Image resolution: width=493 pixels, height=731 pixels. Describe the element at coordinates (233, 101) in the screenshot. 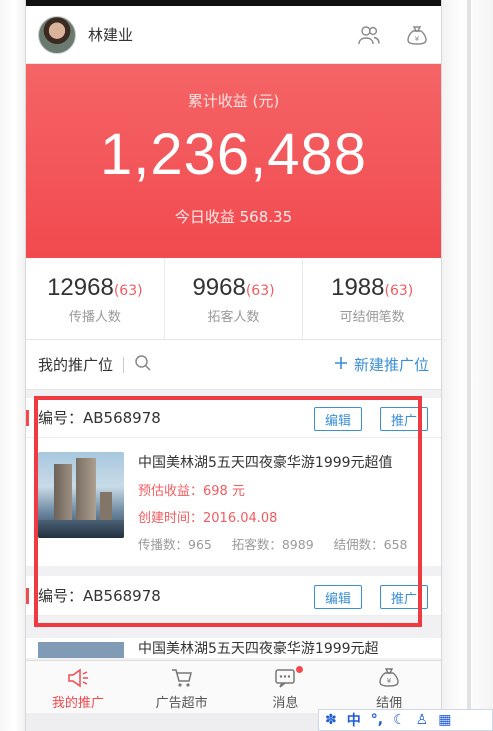

I see `earnings-title: 累计收益 (元)` at that location.